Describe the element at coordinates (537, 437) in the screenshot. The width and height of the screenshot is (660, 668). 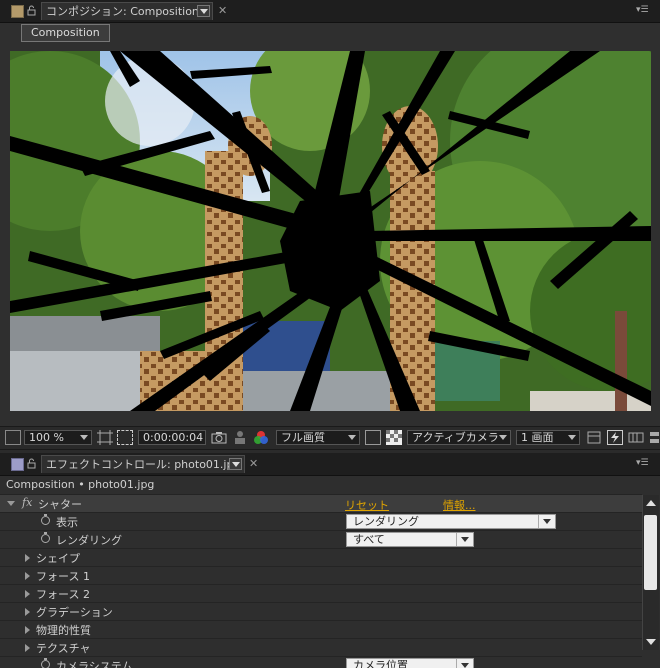
I see `view-layout-value: 1 画面` at that location.